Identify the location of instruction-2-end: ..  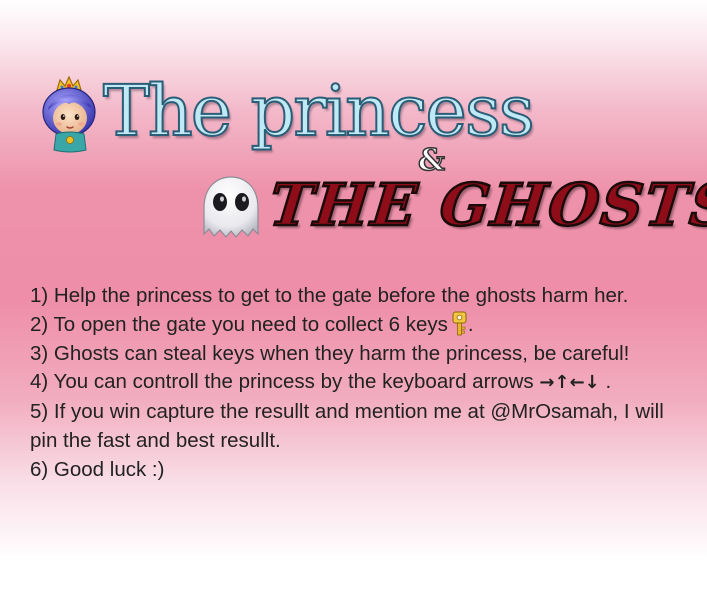
(470, 324).